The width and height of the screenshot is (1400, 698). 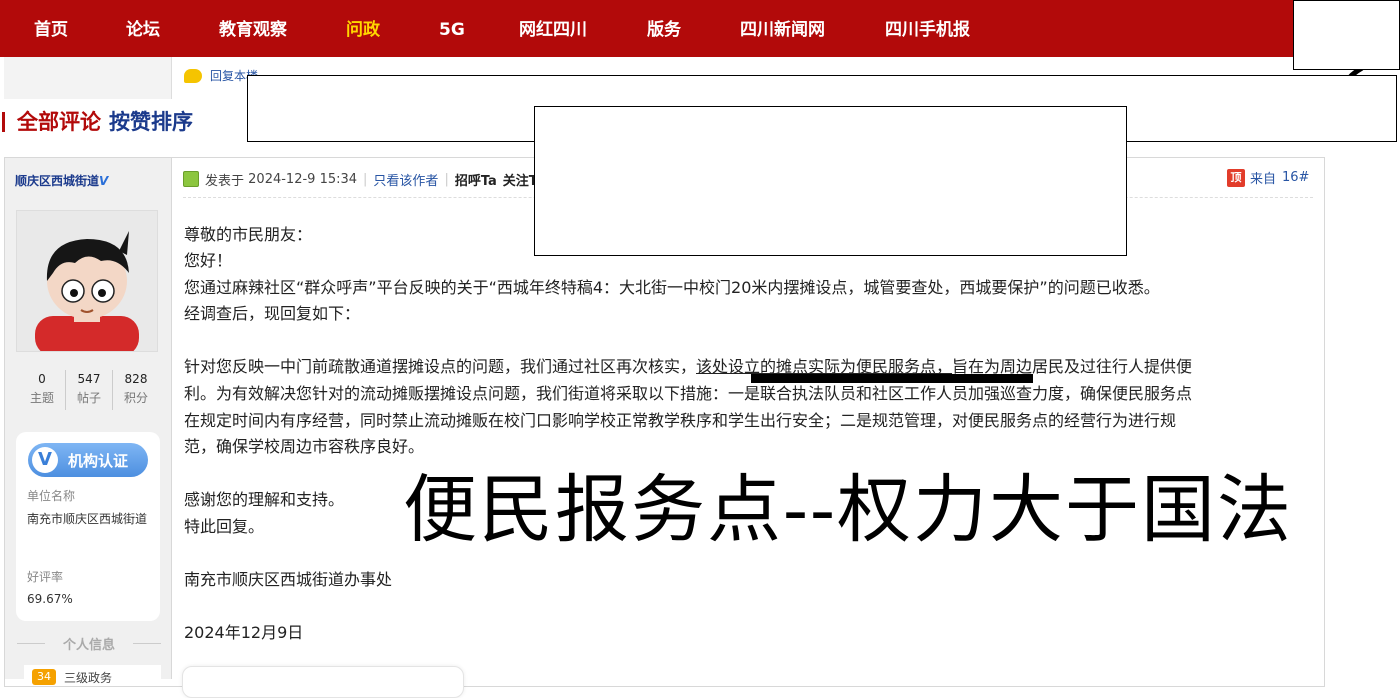 I want to click on author-stats: 0 主题 547 帖子 828 积分, so click(x=89, y=390).